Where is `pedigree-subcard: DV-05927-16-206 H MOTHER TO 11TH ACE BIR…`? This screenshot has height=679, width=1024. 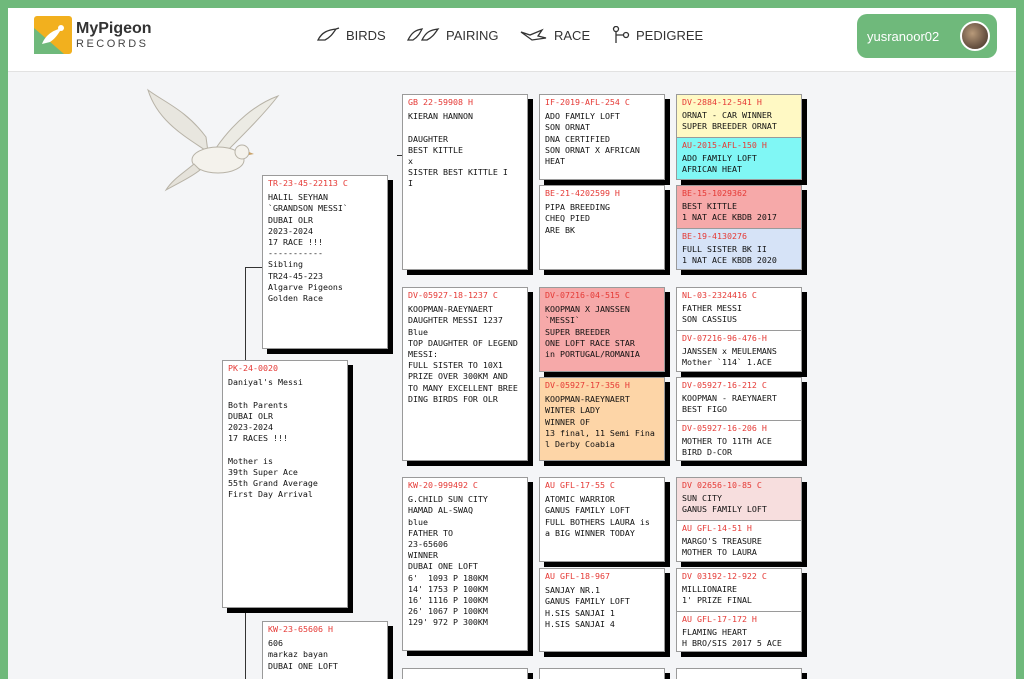
pedigree-subcard: DV-05927-16-206 H MOTHER TO 11TH ACE BIR… is located at coordinates (739, 440).